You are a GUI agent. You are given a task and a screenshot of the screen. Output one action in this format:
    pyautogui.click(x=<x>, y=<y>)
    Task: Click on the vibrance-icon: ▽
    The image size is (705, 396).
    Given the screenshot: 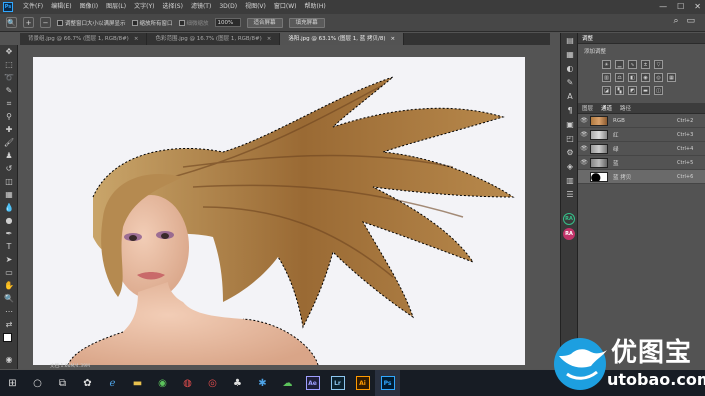 What is the action you would take?
    pyautogui.click(x=658, y=64)
    